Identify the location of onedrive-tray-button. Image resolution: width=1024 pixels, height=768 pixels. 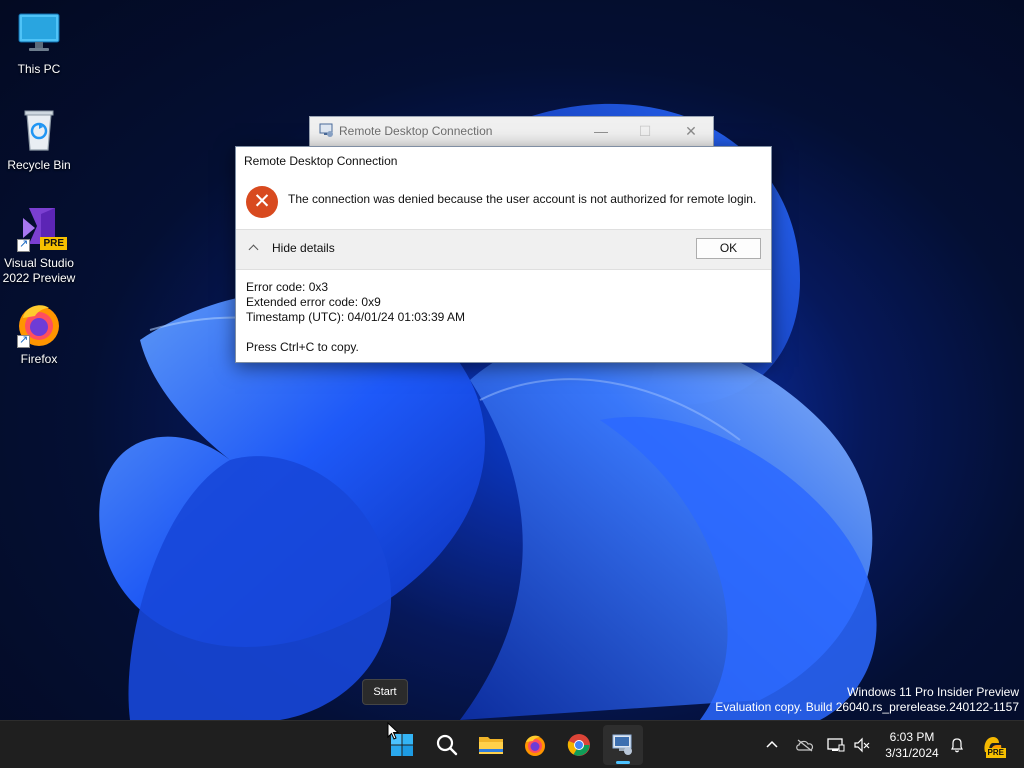
(805, 744).